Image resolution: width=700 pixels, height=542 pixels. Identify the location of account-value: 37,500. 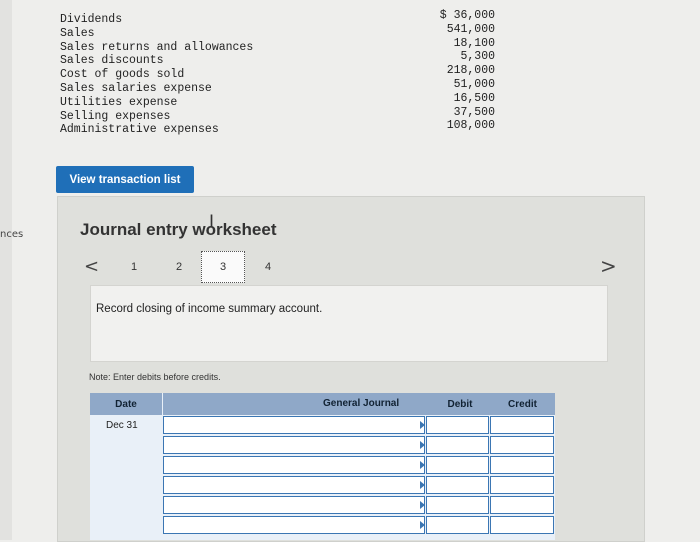
(474, 112).